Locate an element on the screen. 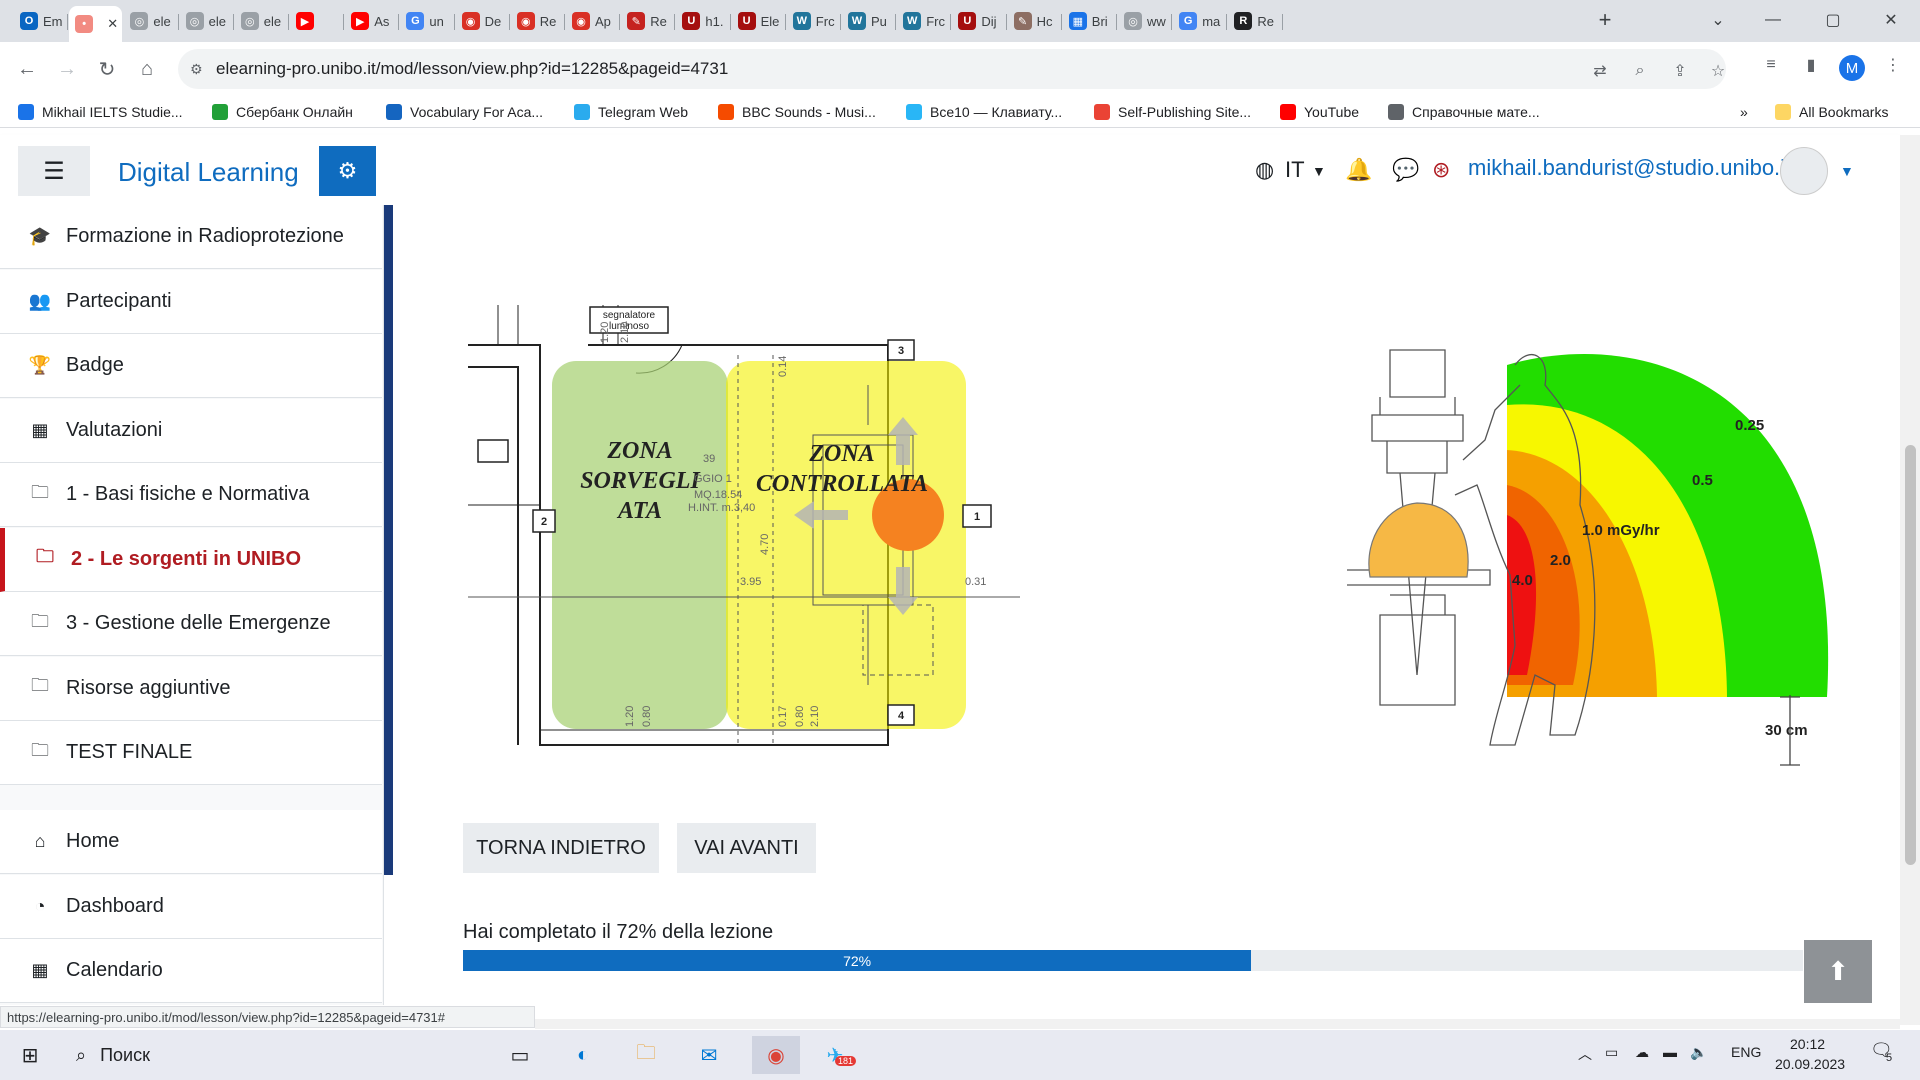  browser-tab: ✎ Hc is located at coordinates (1034, 21).